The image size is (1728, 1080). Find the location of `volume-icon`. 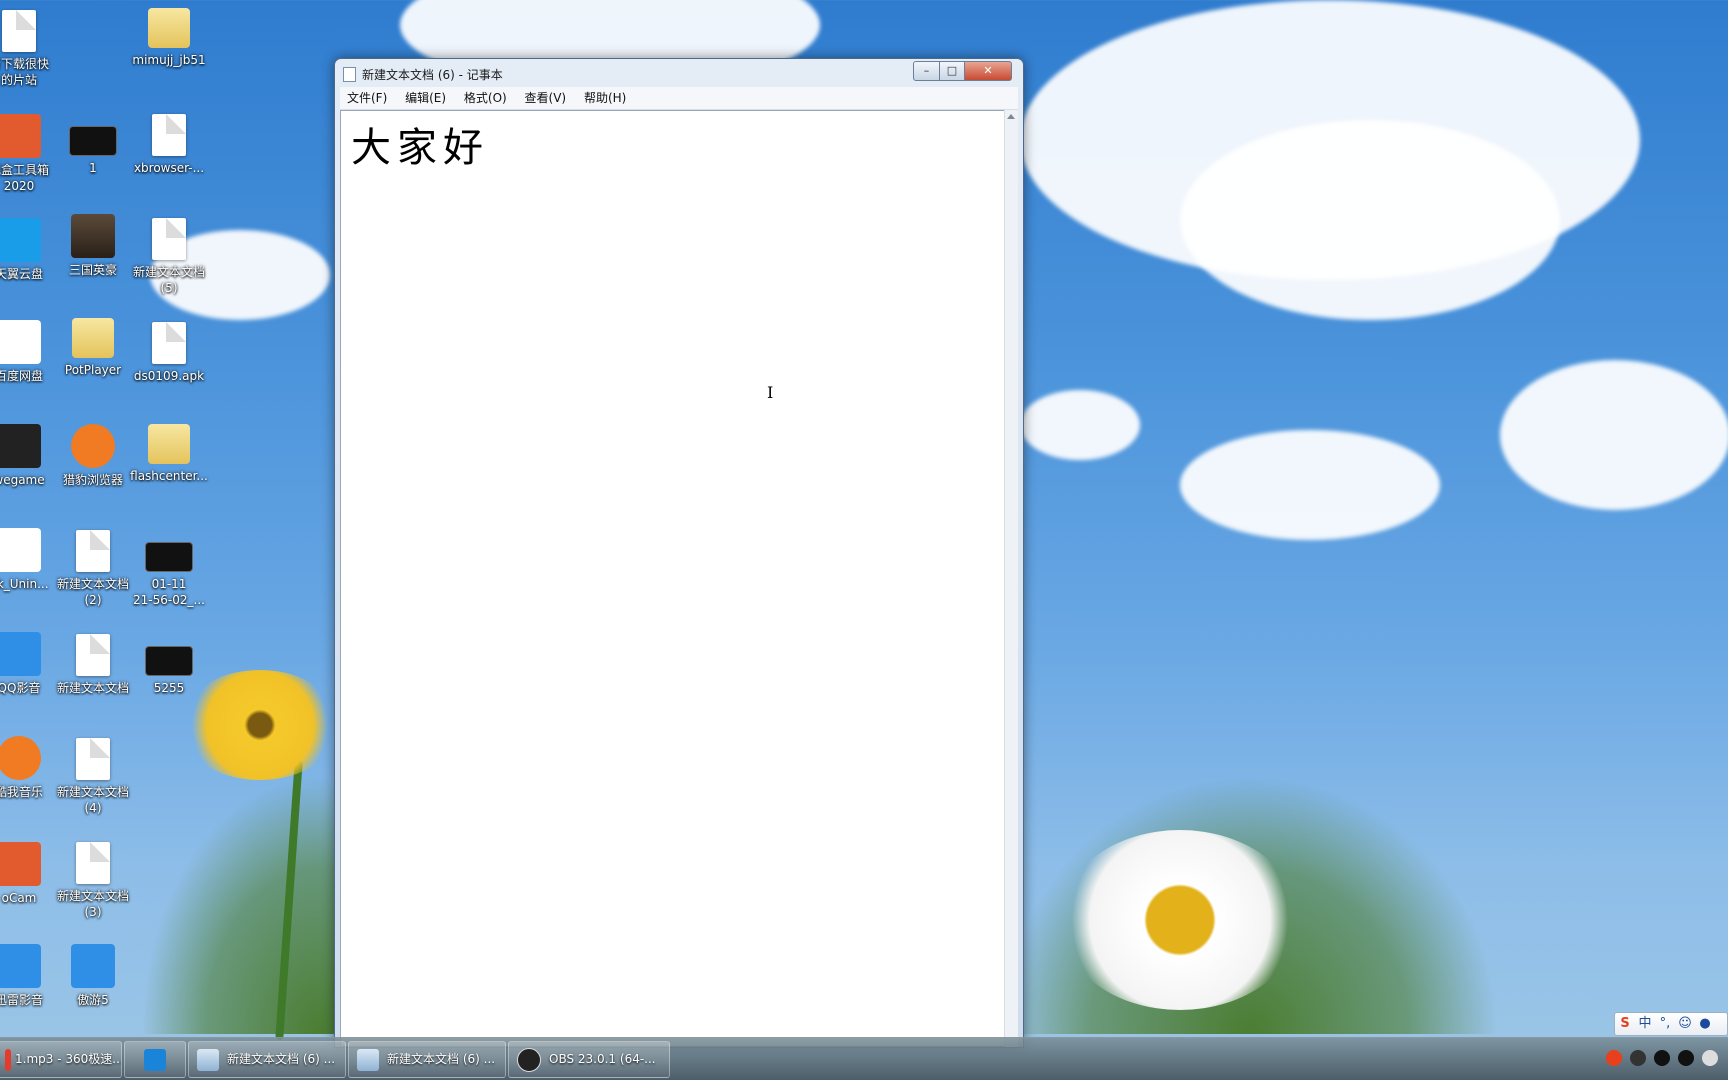

volume-icon is located at coordinates (1710, 1058).